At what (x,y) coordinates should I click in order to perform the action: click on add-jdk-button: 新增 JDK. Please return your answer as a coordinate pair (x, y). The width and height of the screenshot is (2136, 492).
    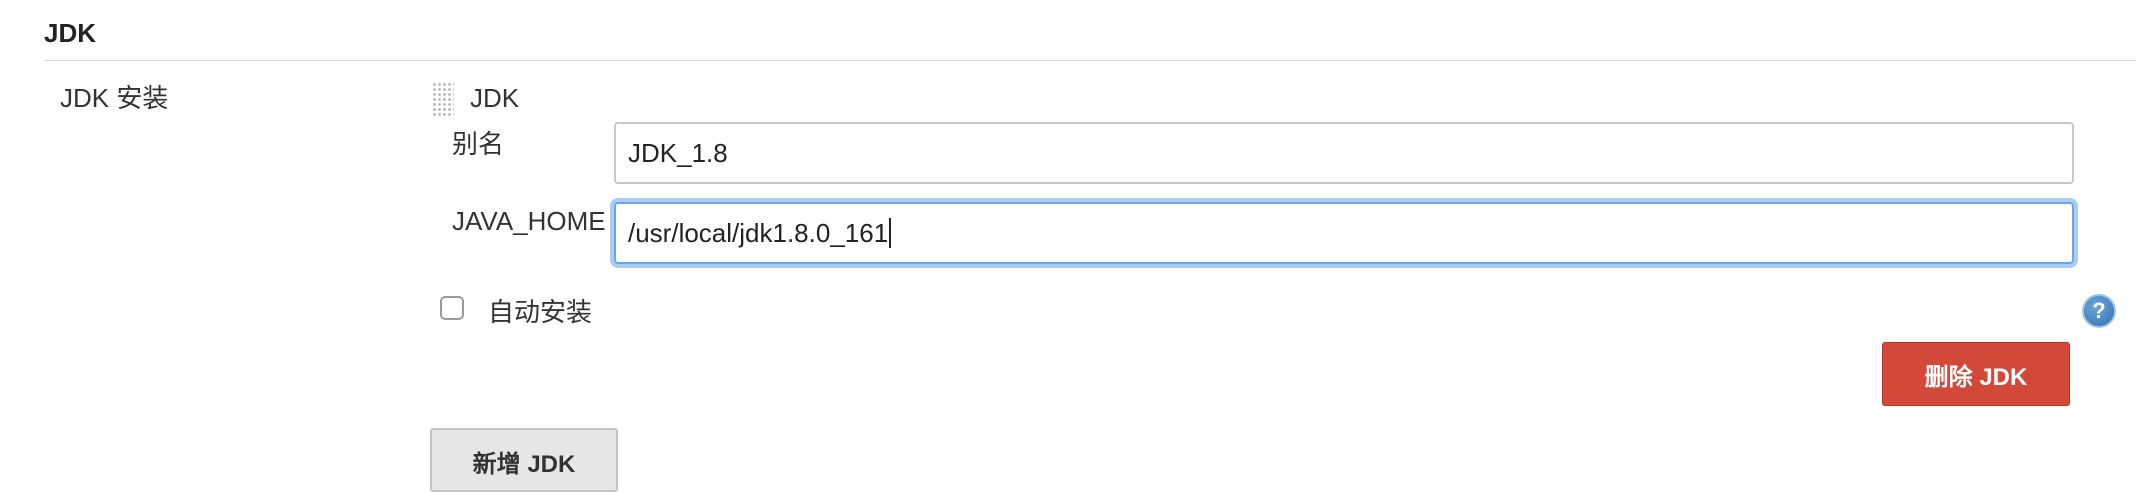
    Looking at the image, I should click on (524, 460).